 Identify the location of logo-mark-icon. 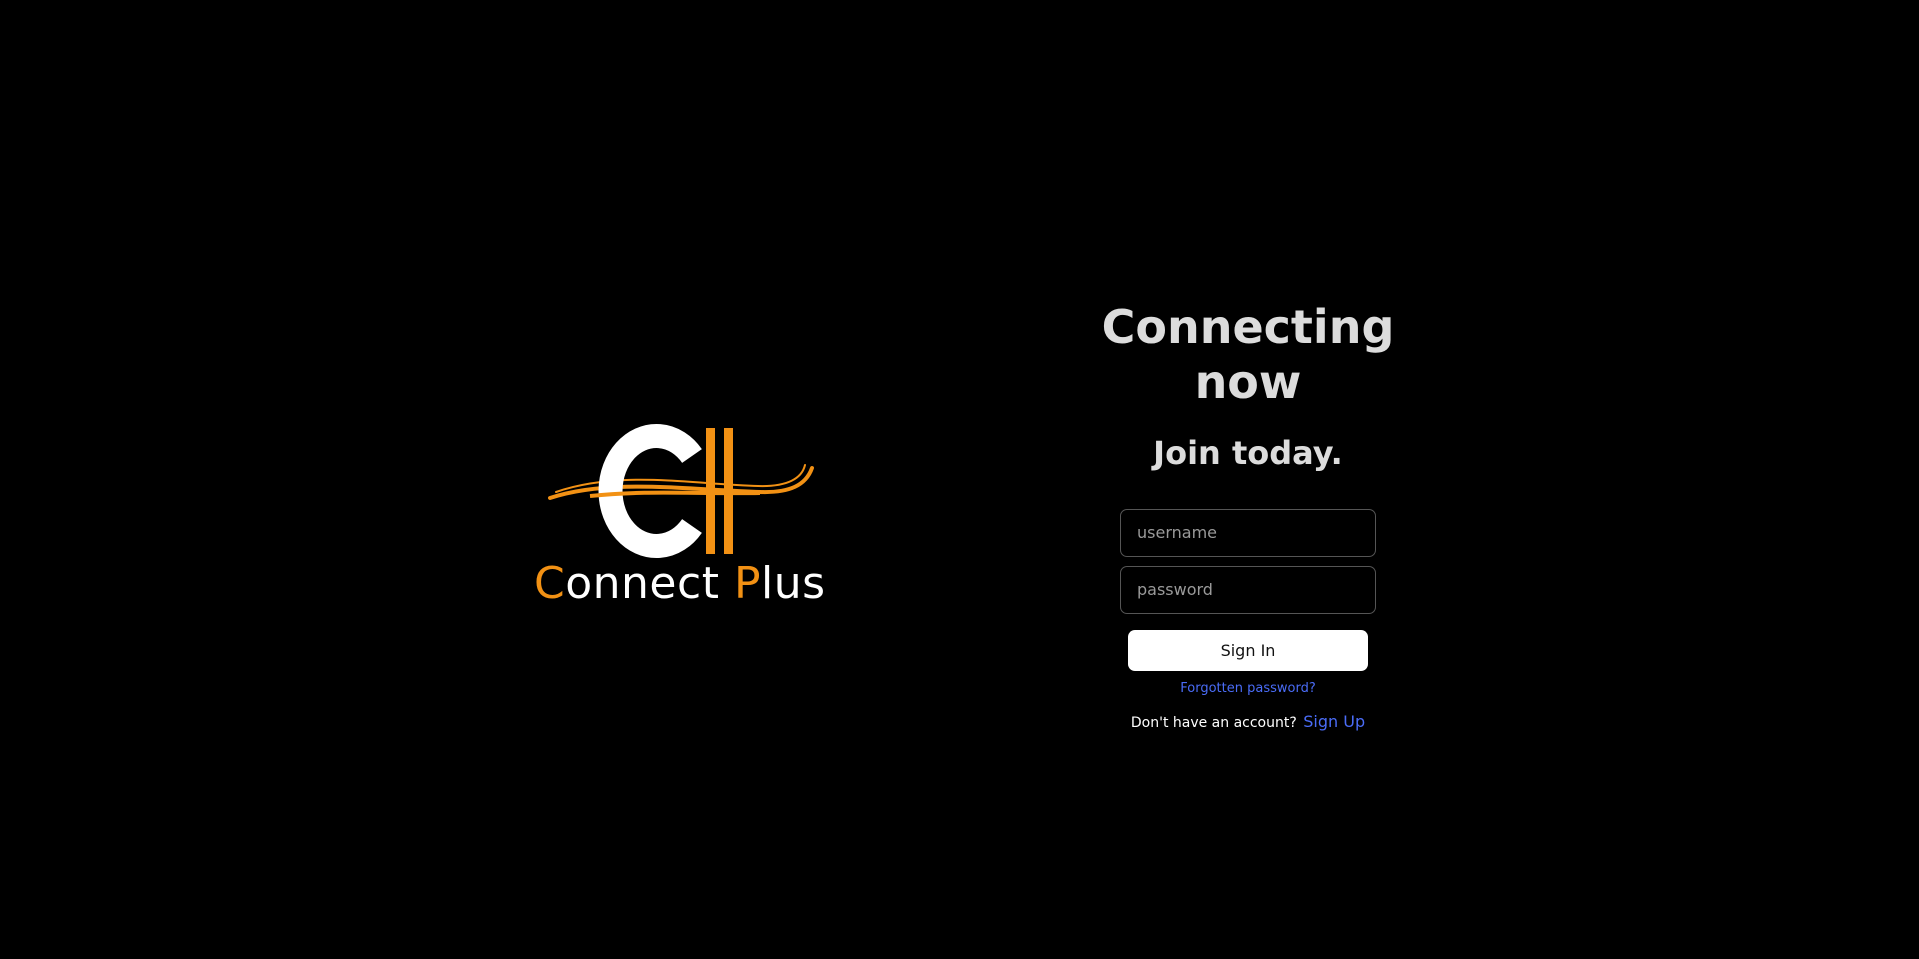
(681, 491).